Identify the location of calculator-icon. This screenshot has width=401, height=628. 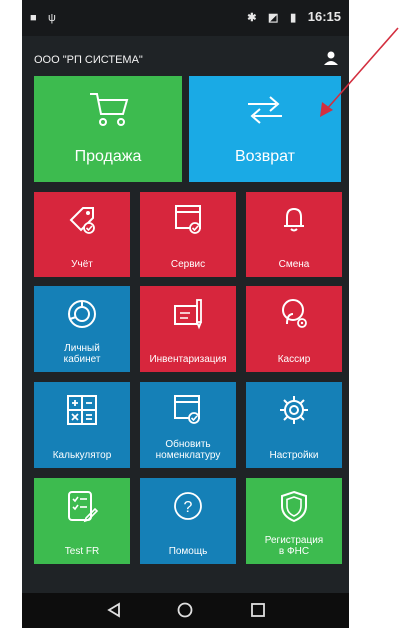
(82, 410).